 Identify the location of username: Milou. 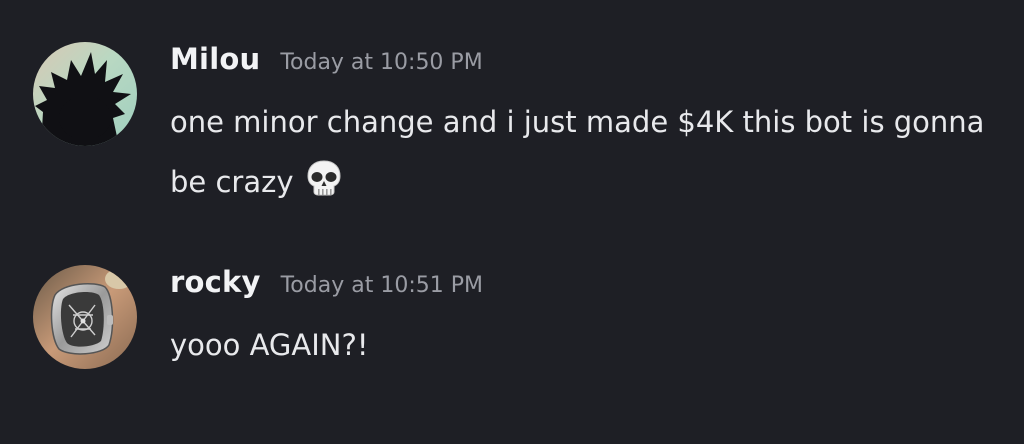
(215, 59).